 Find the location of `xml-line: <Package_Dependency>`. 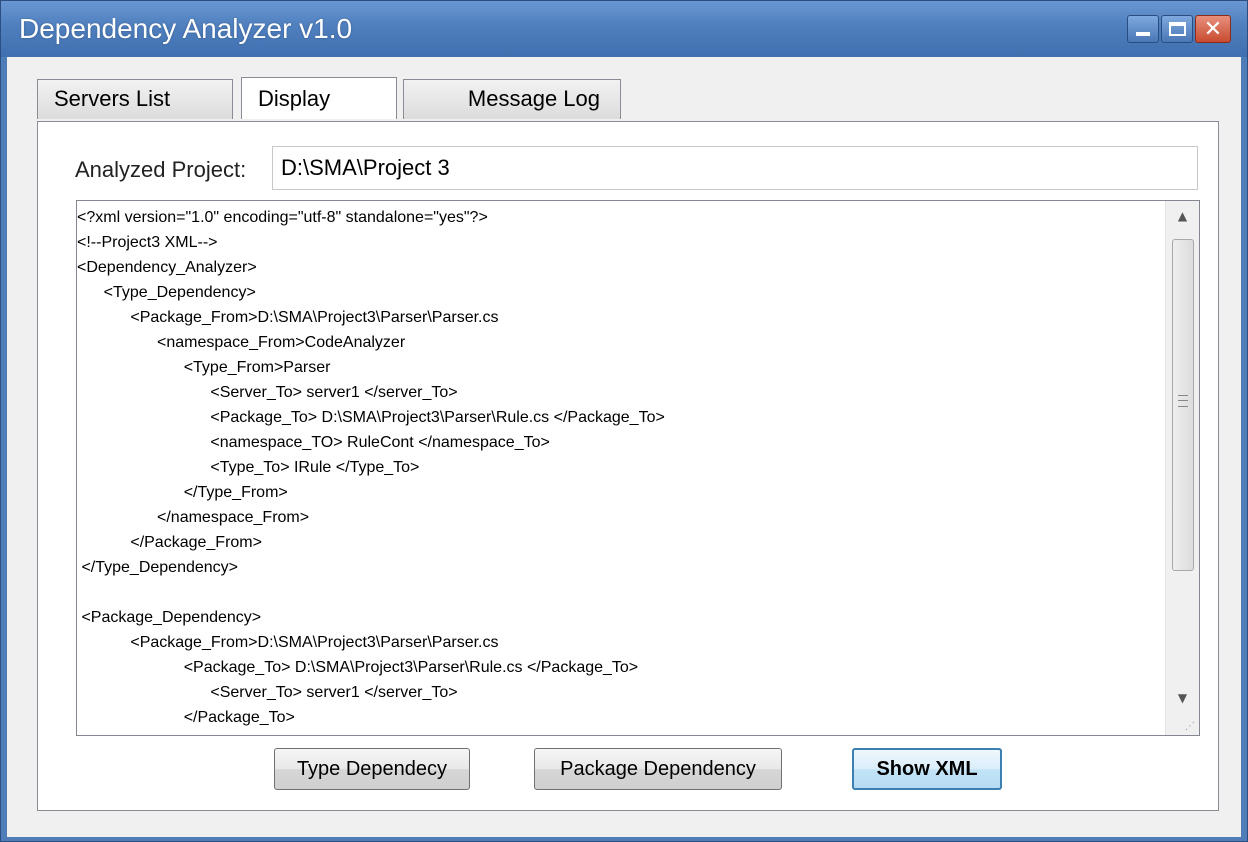

xml-line: <Package_Dependency> is located at coordinates (169, 617).